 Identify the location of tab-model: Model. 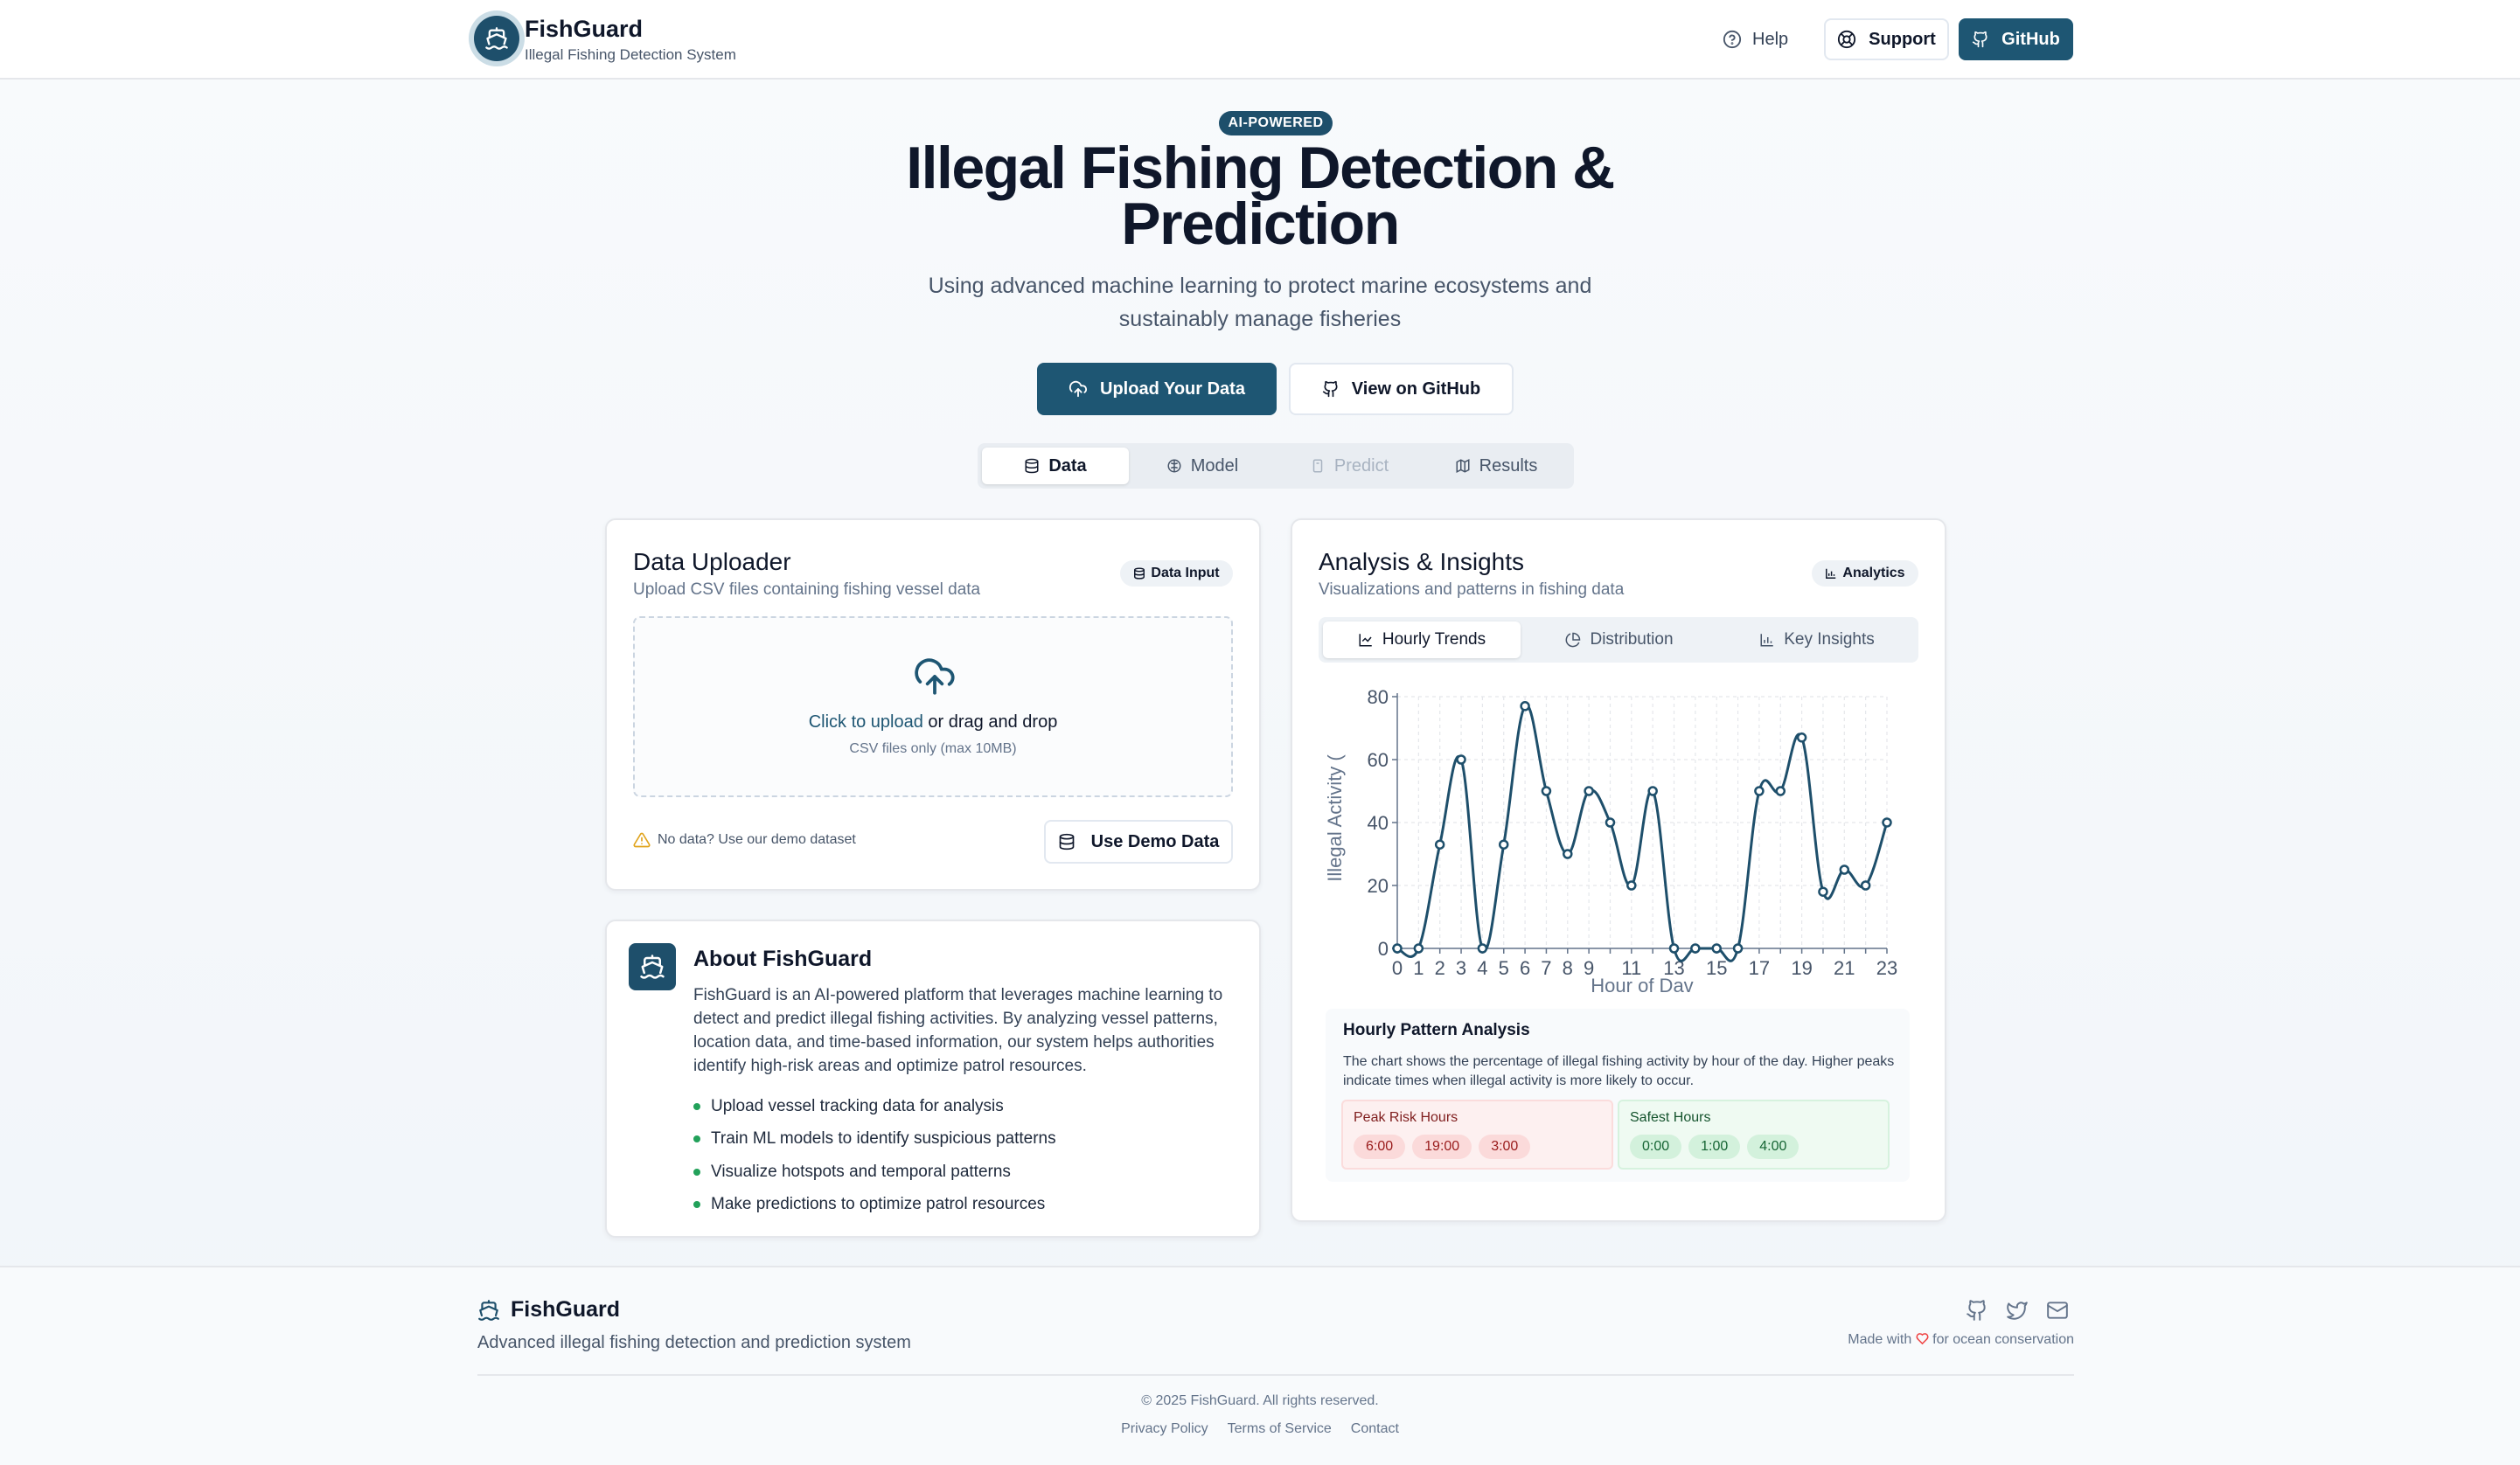
(1202, 466).